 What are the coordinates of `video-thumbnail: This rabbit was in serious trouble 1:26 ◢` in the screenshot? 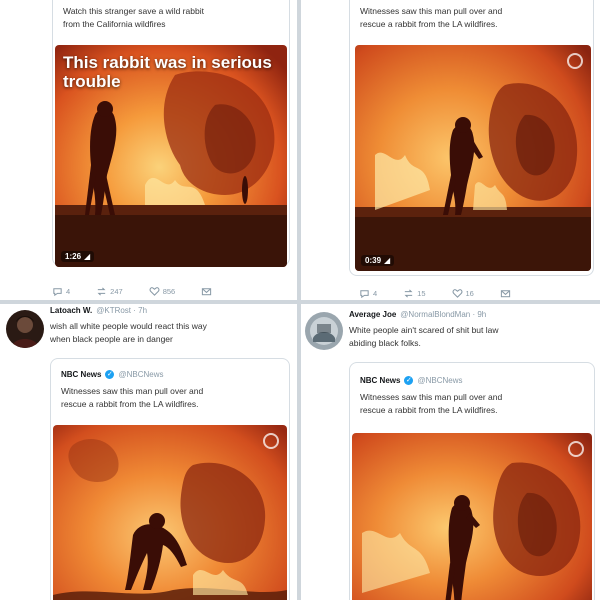 It's located at (171, 156).